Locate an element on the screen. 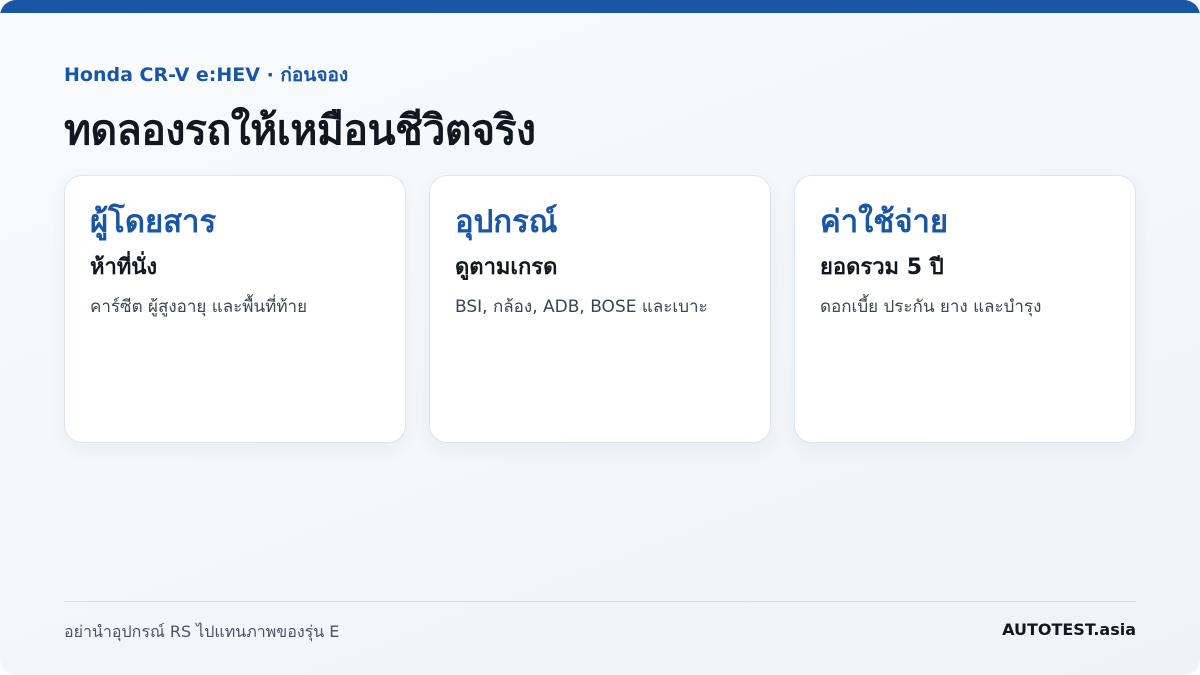 Image resolution: width=1200 pixels, height=675 pixels. card-description: คาร์ซีต ผู้สูงอายุ และพื้นที่ท้าย is located at coordinates (199, 307).